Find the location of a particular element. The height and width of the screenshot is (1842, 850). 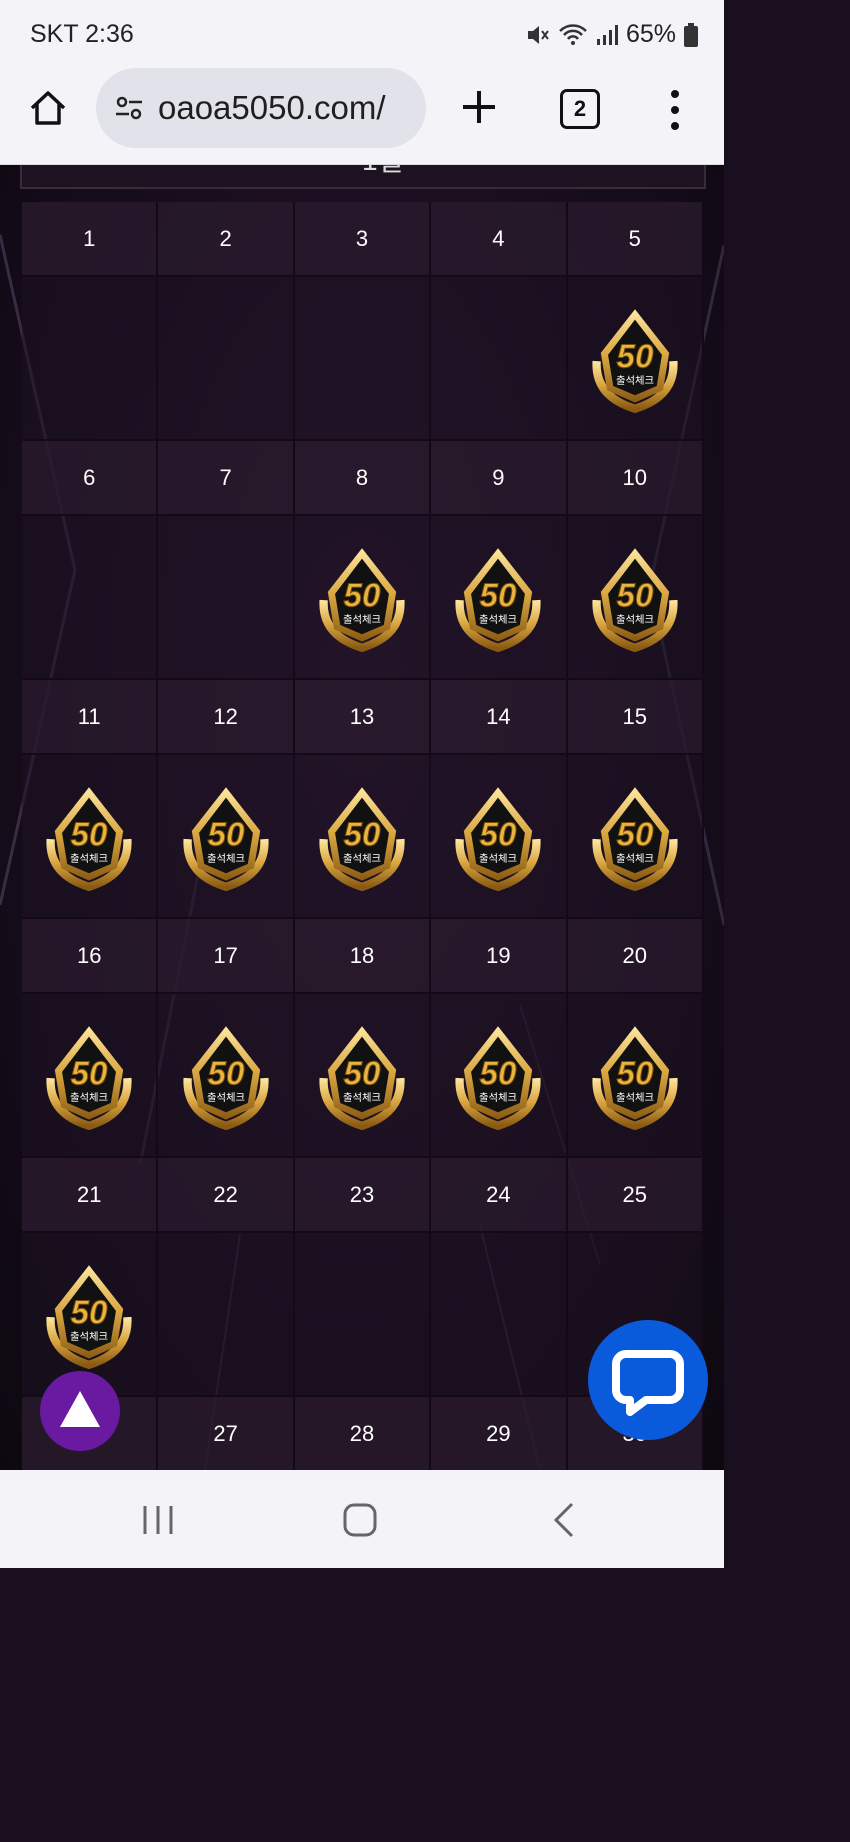

scroll-top-button is located at coordinates (80, 1411).